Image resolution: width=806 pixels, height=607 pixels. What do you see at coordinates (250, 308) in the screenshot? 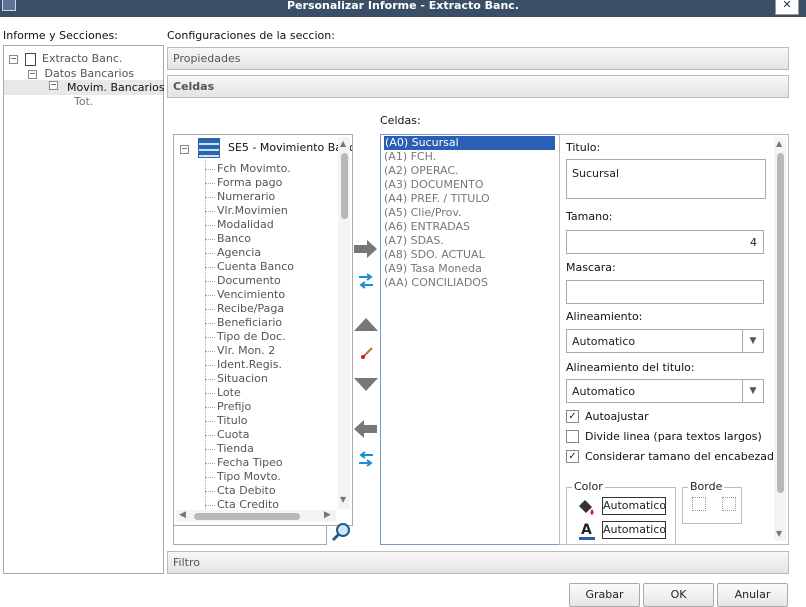
I see `field-item: Recibe/Paga` at bounding box center [250, 308].